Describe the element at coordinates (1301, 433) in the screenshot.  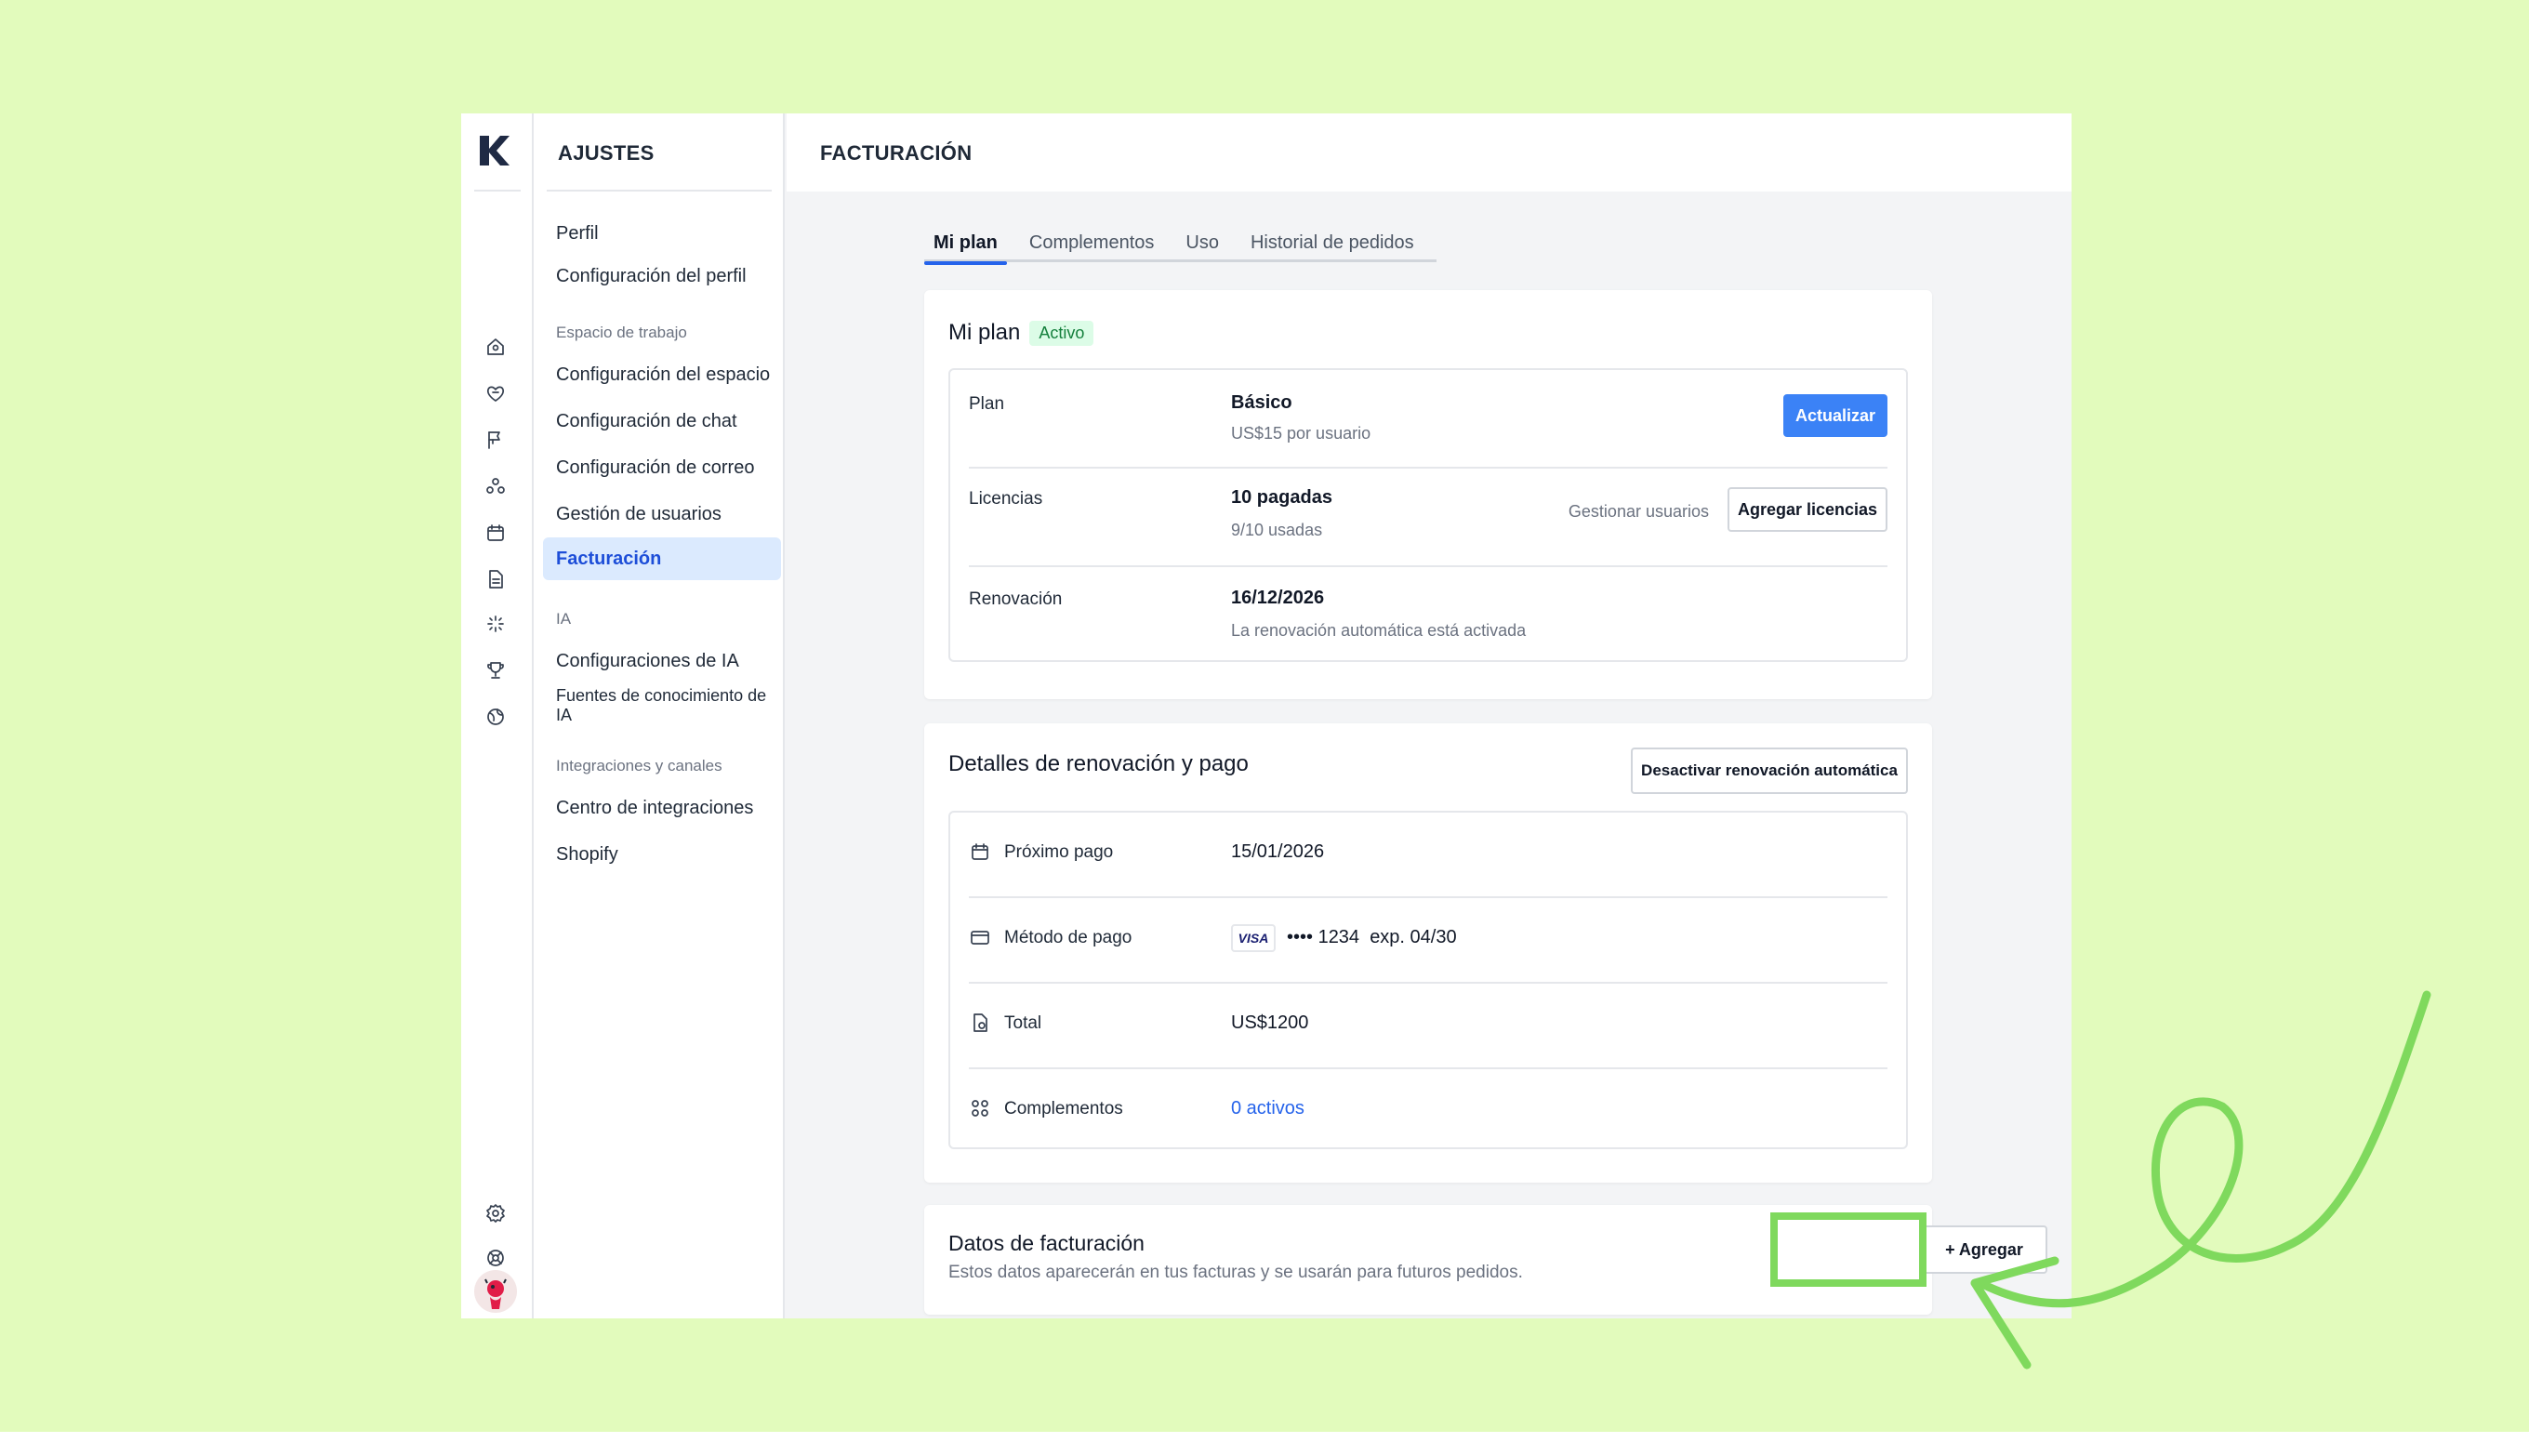
I see `plan-price: US$15 por usuario` at that location.